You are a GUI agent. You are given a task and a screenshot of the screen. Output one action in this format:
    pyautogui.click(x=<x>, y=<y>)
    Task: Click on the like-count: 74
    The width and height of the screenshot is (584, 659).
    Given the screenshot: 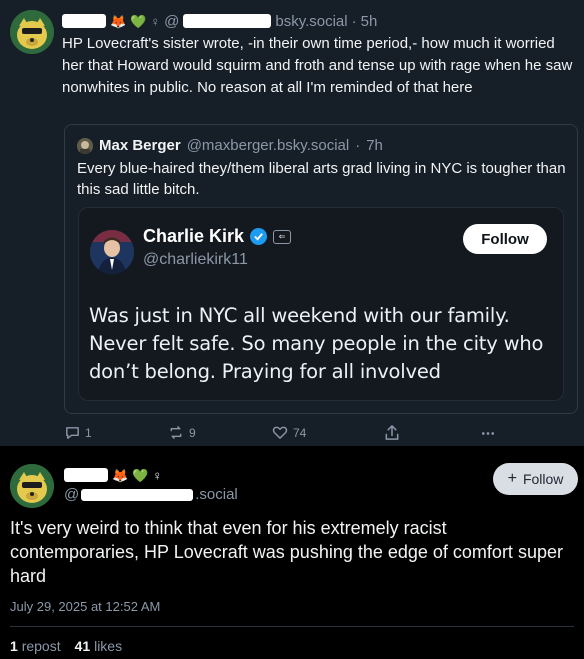 What is the action you would take?
    pyautogui.click(x=300, y=432)
    